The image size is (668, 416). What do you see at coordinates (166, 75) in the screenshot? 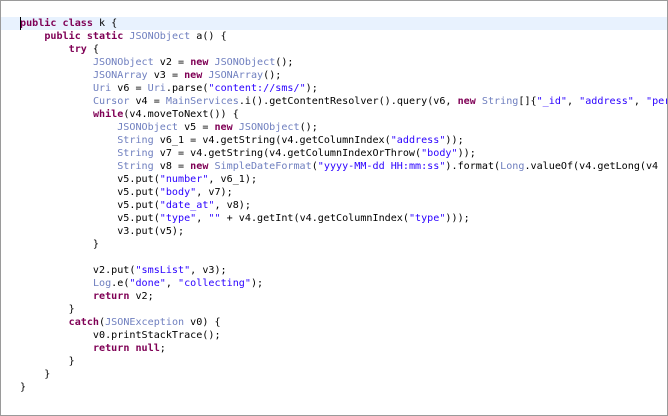
I see `code-text: v3 =` at bounding box center [166, 75].